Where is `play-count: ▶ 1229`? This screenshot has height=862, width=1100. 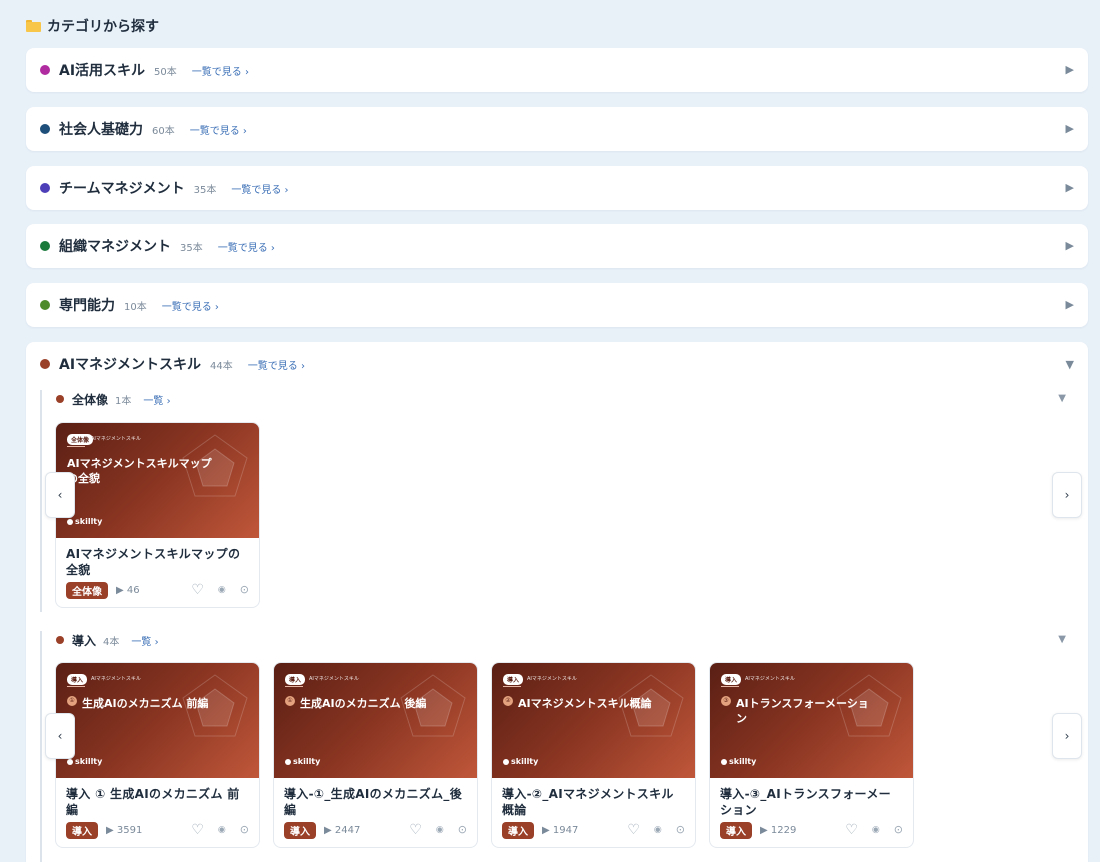 play-count: ▶ 1229 is located at coordinates (778, 830).